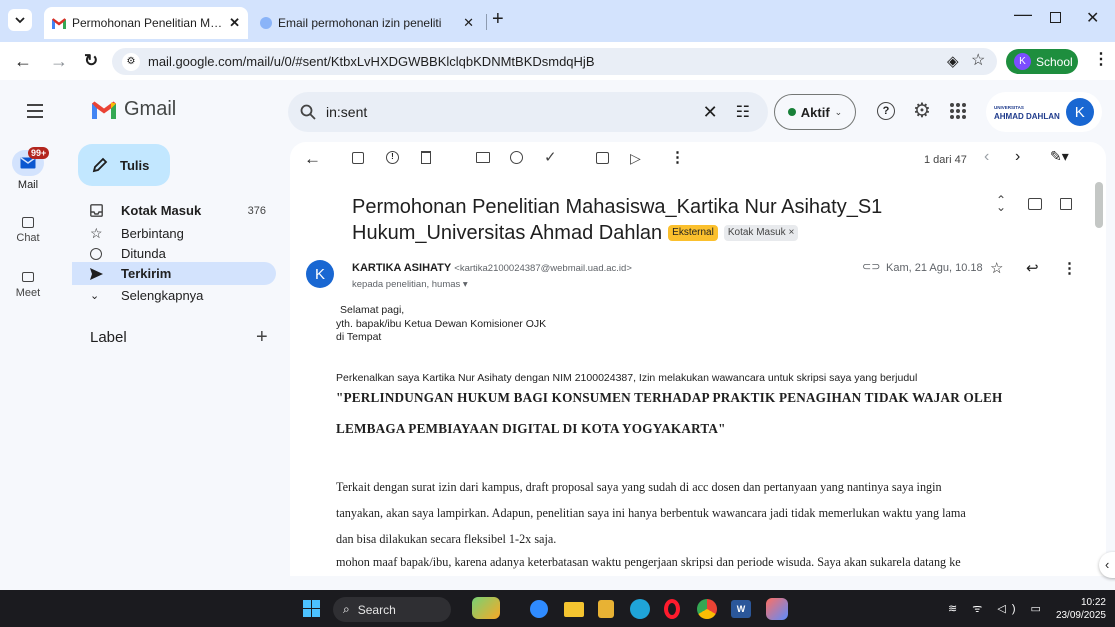 The width and height of the screenshot is (1115, 627). I want to click on edge-icon, so click(640, 609).